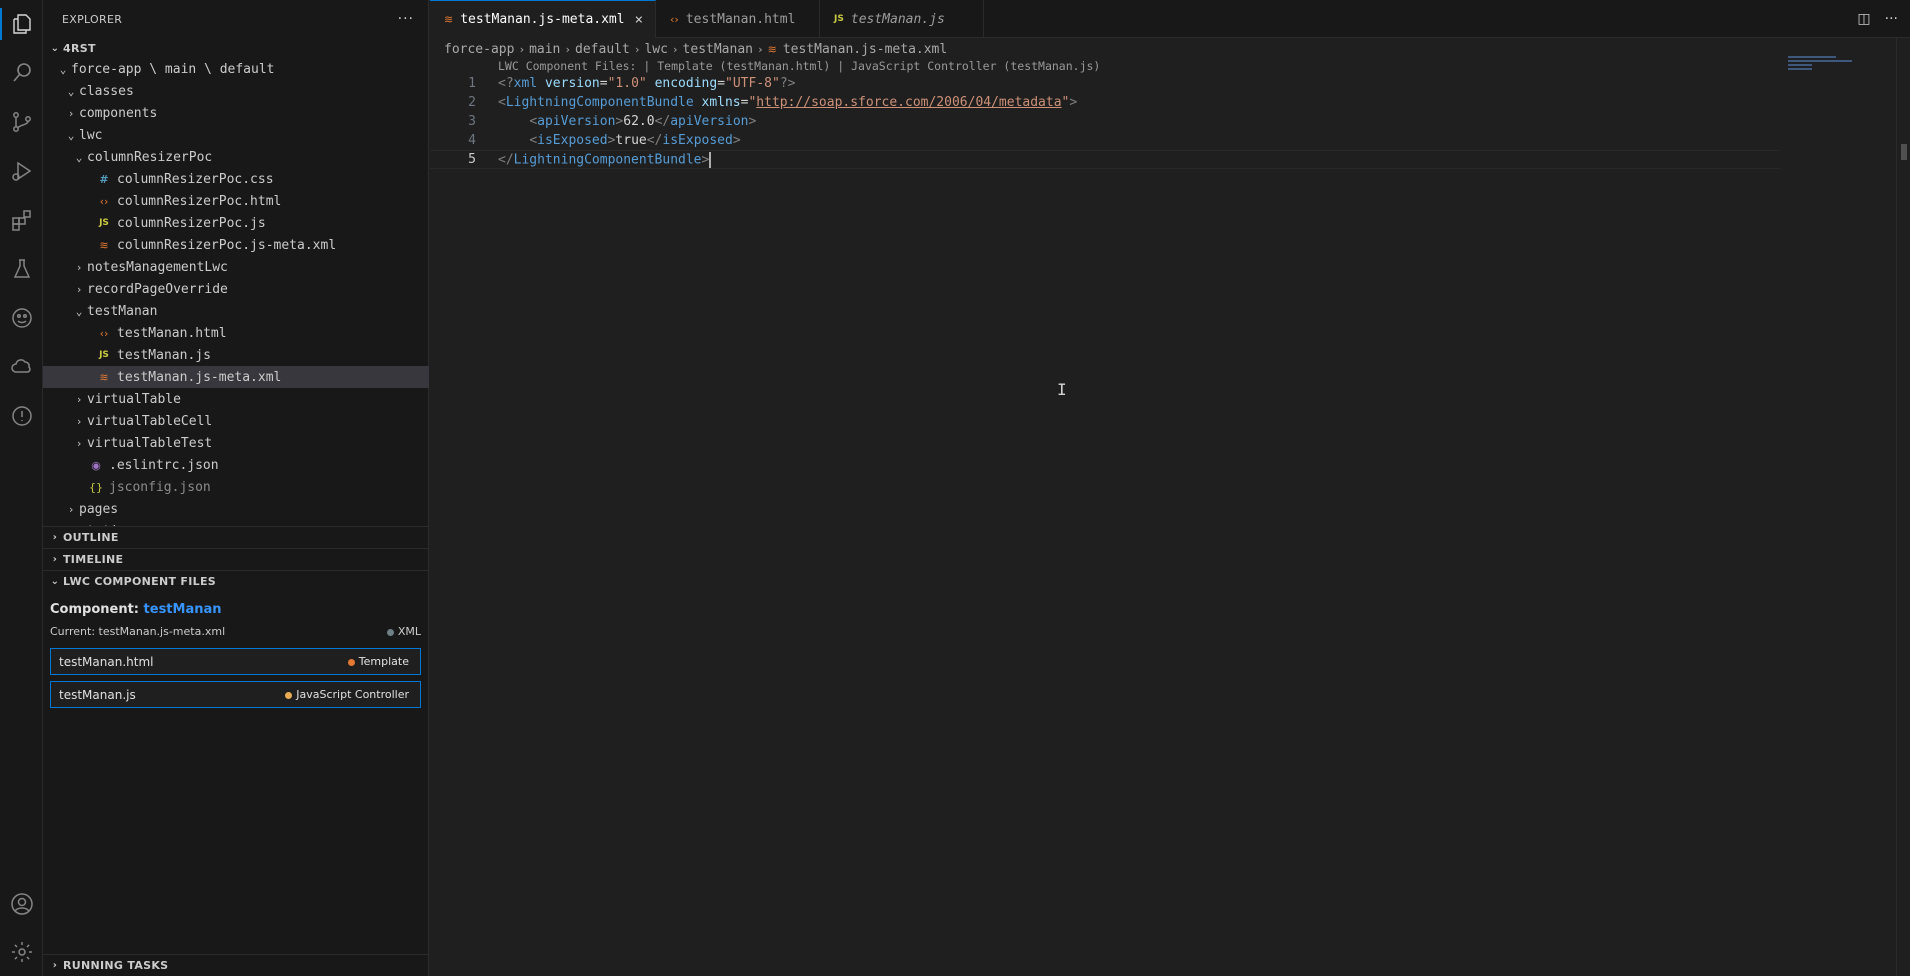 The width and height of the screenshot is (1910, 976). I want to click on tree-item: ‹› testManan.html, so click(236, 333).